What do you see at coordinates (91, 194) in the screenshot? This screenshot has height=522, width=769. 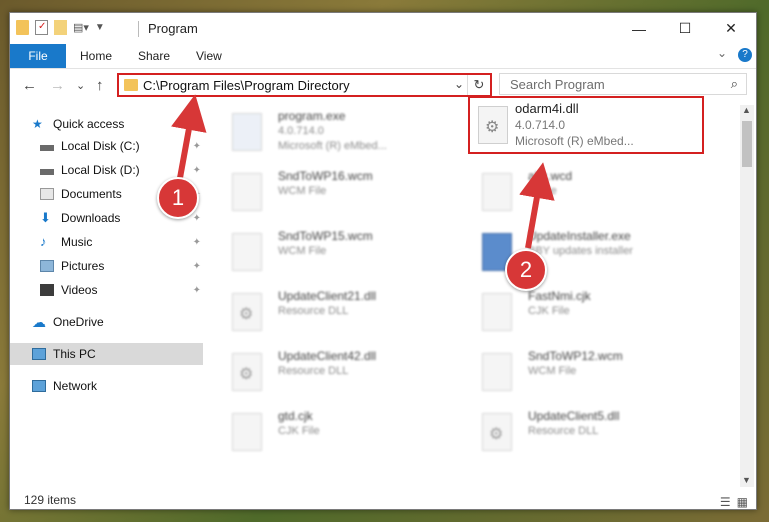 I see `sidebar-item-label: Documents` at bounding box center [91, 194].